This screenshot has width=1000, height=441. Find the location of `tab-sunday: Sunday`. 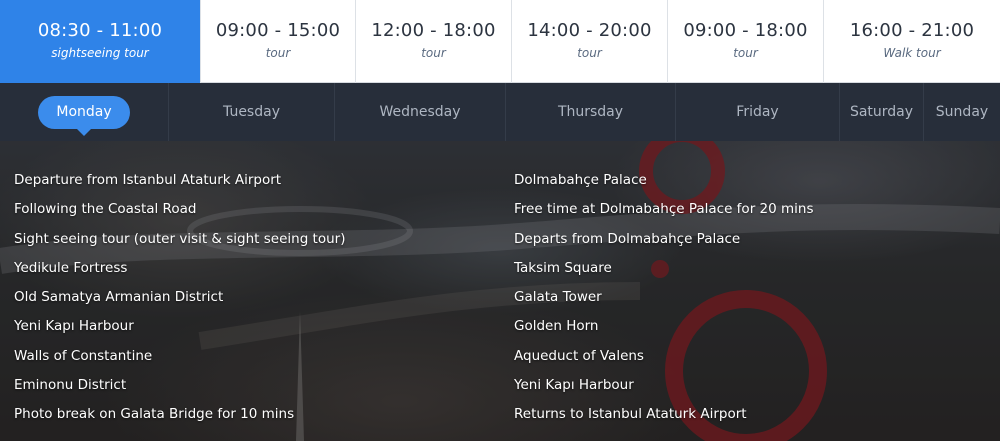

tab-sunday: Sunday is located at coordinates (962, 112).